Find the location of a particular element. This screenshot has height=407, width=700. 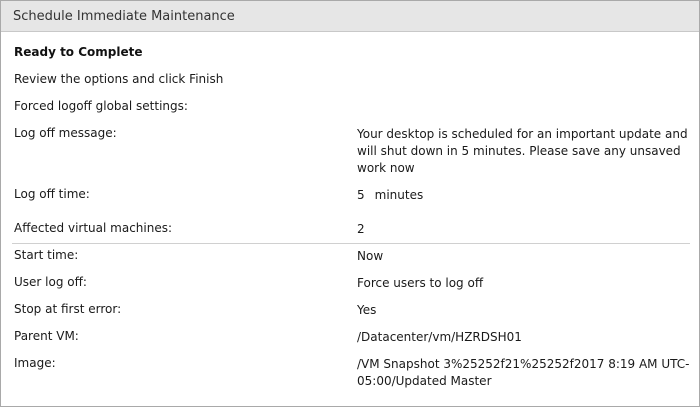

parent-vm-label: Parent VM: is located at coordinates (46, 336).